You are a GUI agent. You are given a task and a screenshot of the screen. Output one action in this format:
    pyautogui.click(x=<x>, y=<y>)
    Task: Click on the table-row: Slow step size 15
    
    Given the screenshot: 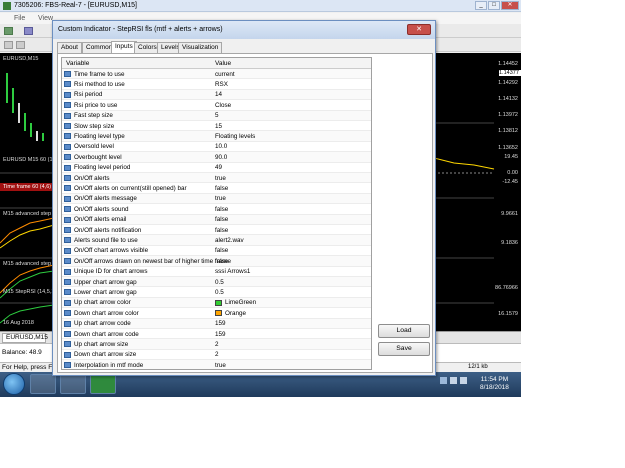 What is the action you would take?
    pyautogui.click(x=216, y=126)
    